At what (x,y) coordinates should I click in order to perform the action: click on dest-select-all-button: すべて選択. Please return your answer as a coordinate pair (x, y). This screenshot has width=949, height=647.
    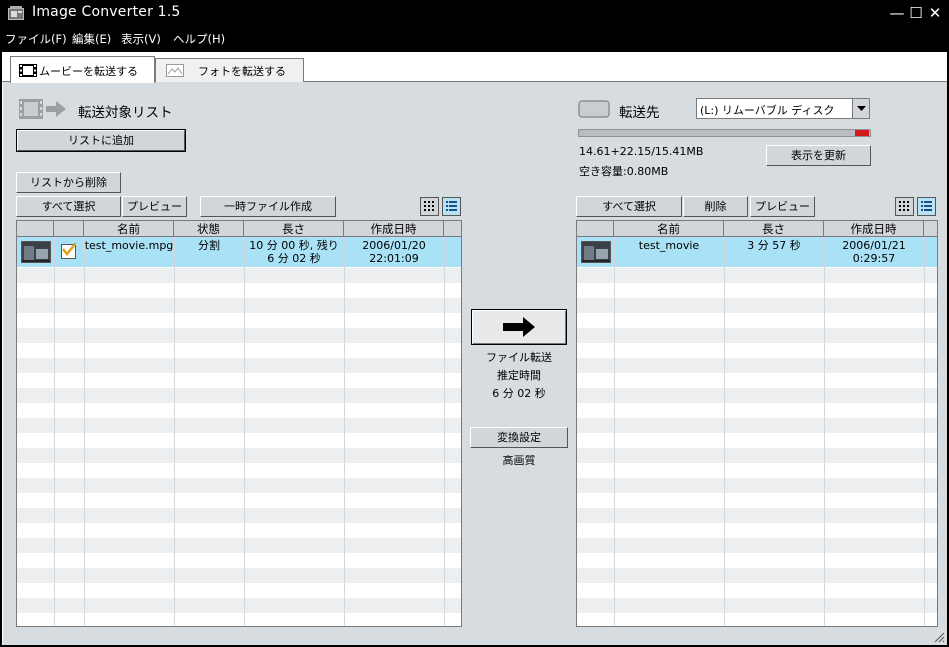
    Looking at the image, I should click on (629, 206).